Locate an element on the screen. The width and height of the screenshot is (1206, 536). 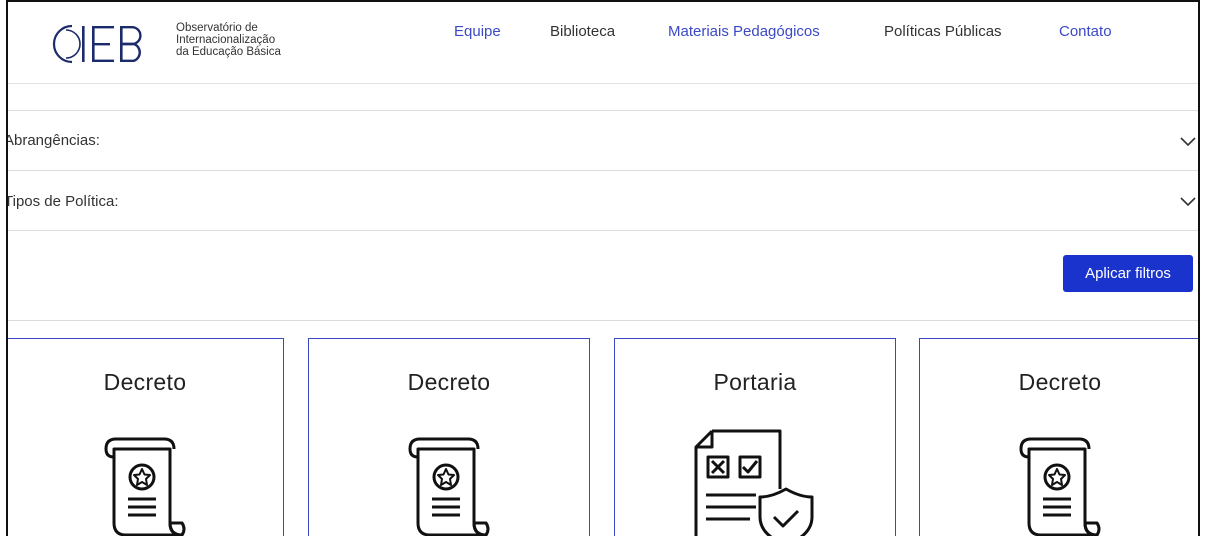
nav-politicas-publicas: Políticas Públicas is located at coordinates (943, 31).